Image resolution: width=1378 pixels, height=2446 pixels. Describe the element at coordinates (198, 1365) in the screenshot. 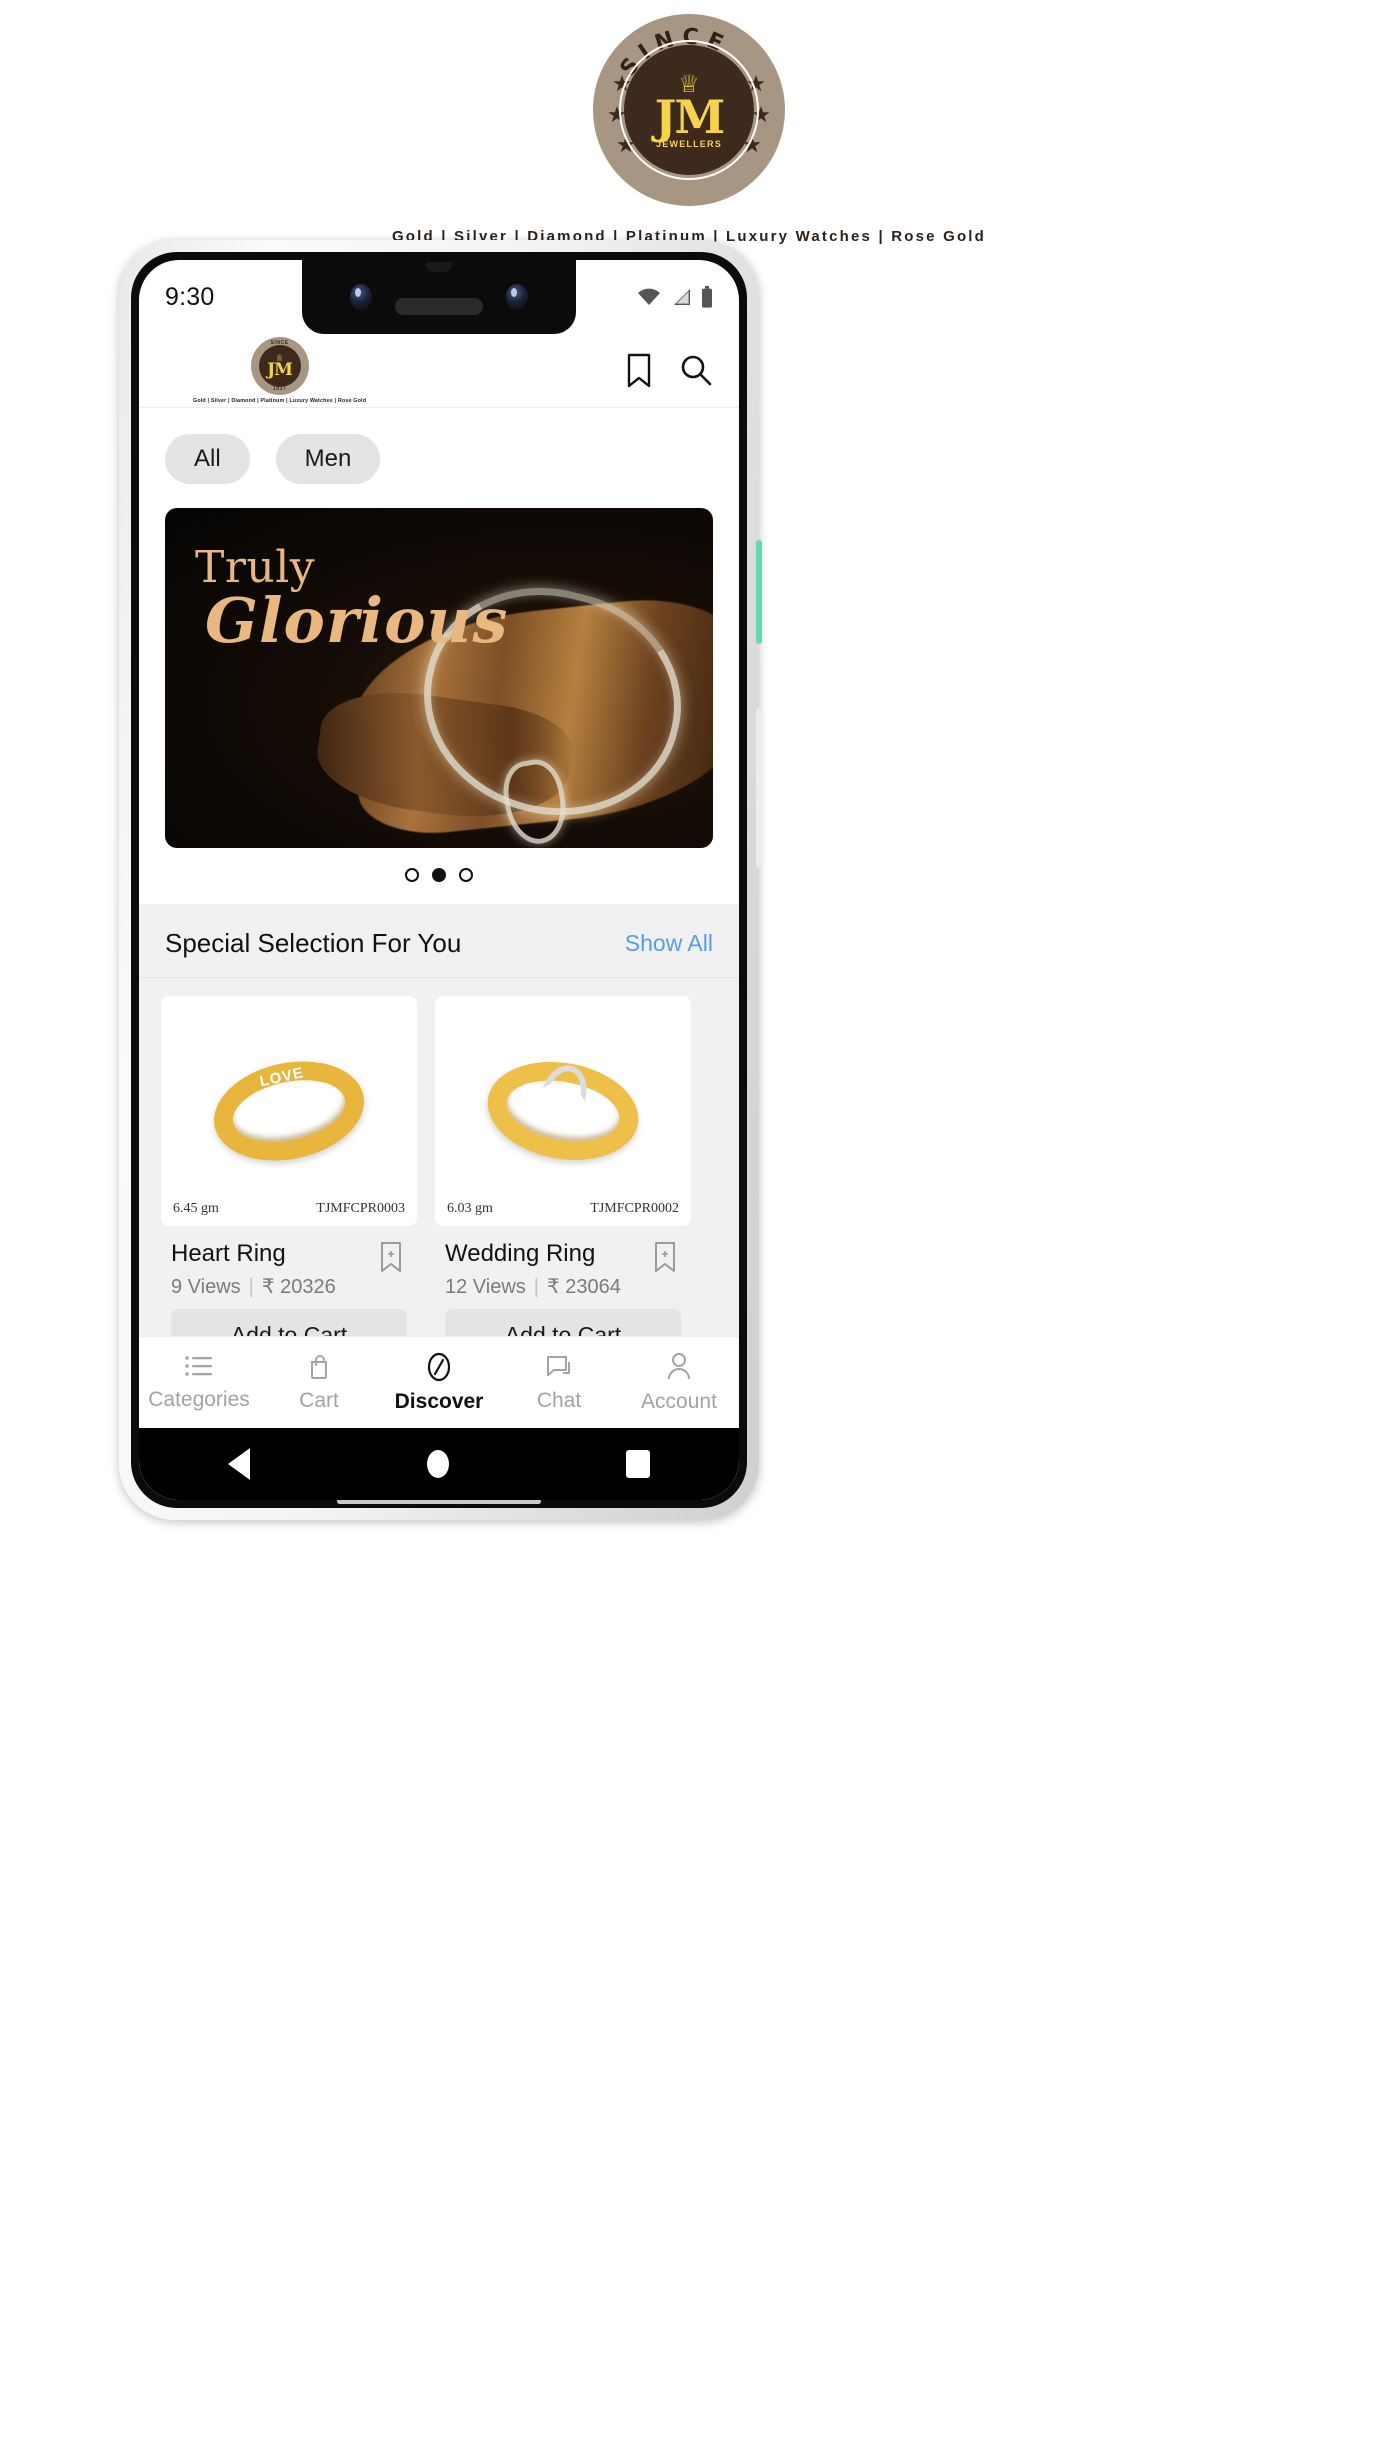

I see `list-icon` at that location.